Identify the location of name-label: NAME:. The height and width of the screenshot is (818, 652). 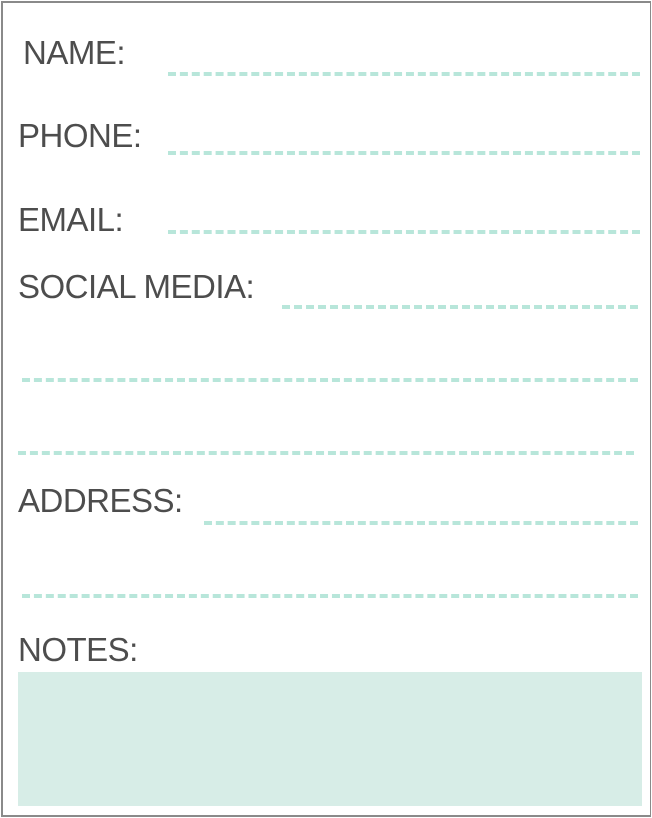
(74, 52).